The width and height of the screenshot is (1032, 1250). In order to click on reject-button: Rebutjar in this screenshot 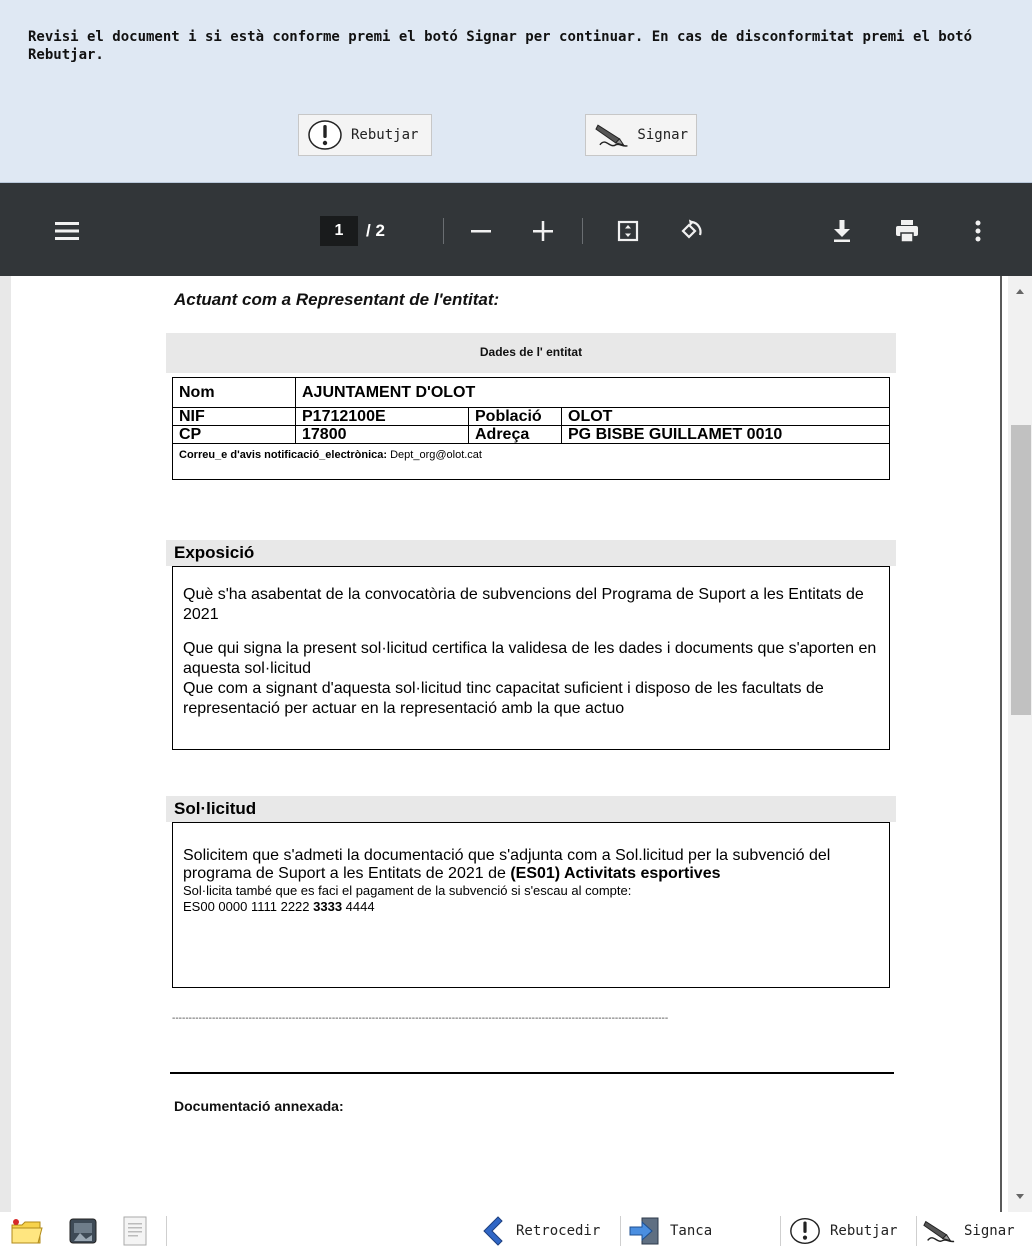, I will do `click(365, 135)`.